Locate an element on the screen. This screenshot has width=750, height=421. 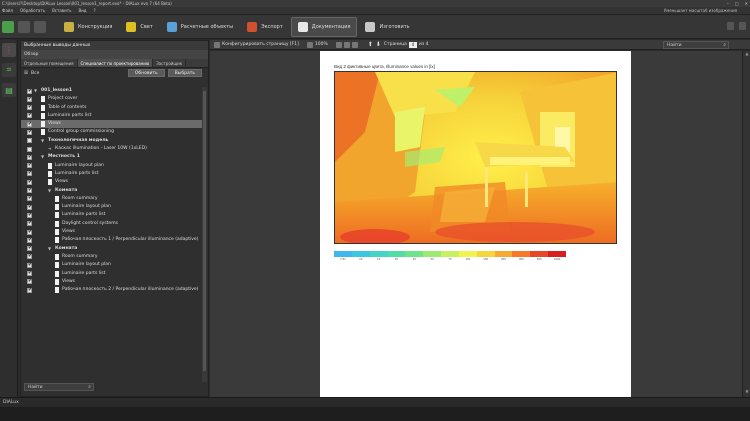
tree-item: ➜ Каскас illumination - Laser 10W (1xLED) is located at coordinates (112, 149).